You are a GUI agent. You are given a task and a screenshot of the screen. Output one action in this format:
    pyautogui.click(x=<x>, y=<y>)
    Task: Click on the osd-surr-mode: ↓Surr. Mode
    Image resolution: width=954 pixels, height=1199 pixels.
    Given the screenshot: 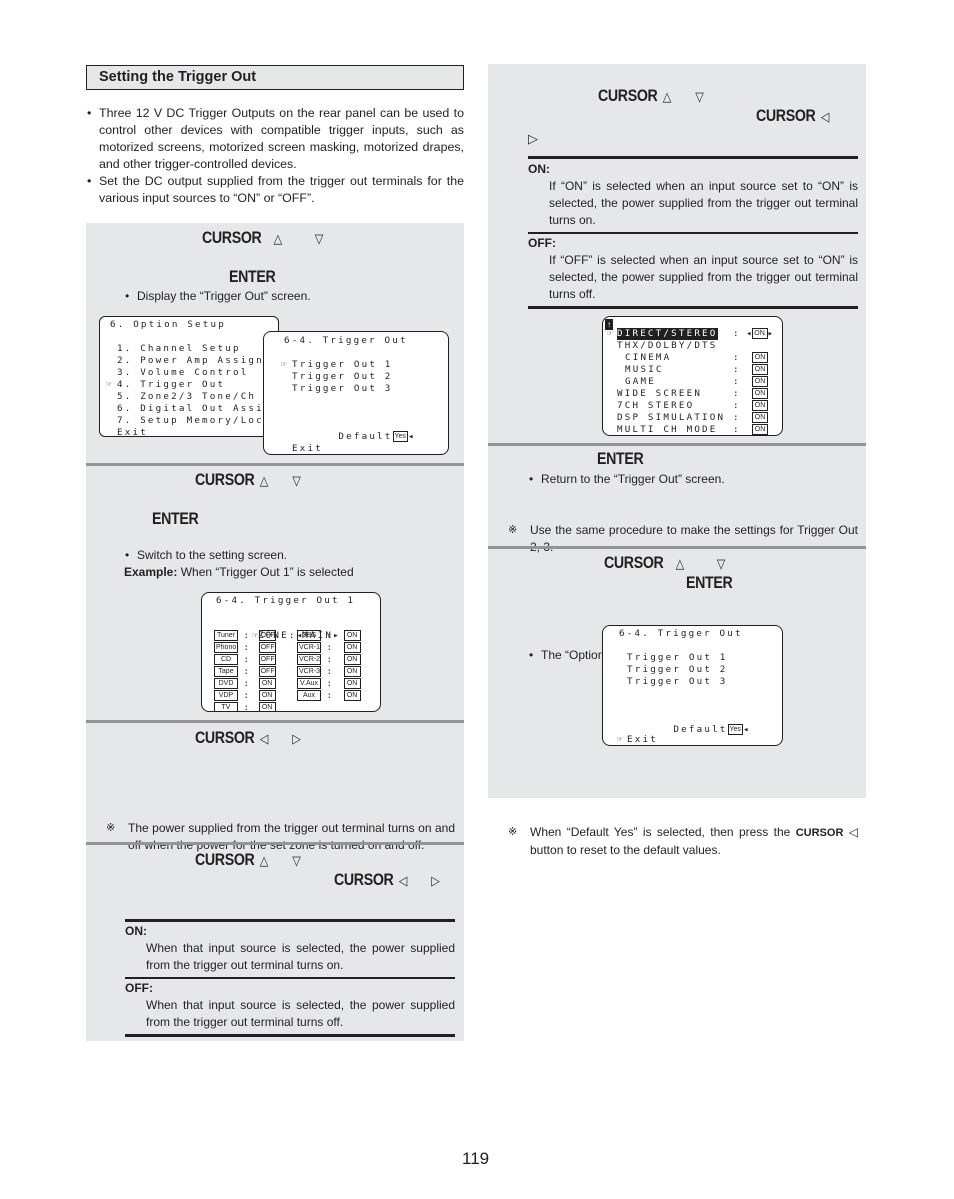 What is the action you would take?
    pyautogui.click(x=334, y=705)
    